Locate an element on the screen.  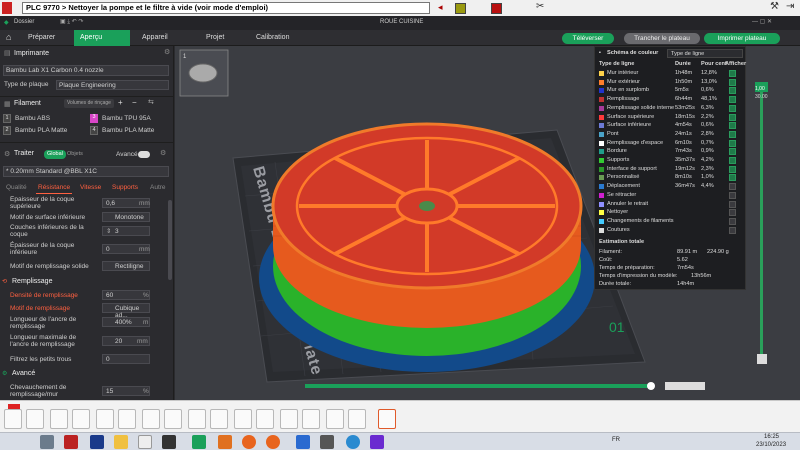
taskbar-bambu-icon is located at coordinates (199, 442).